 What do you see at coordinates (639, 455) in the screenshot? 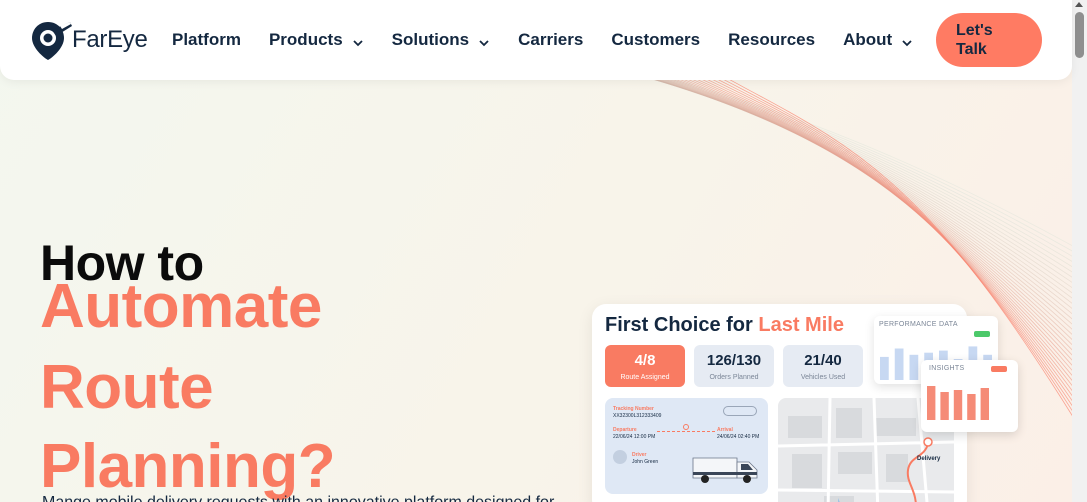
I see `driver-label: Driver` at bounding box center [639, 455].